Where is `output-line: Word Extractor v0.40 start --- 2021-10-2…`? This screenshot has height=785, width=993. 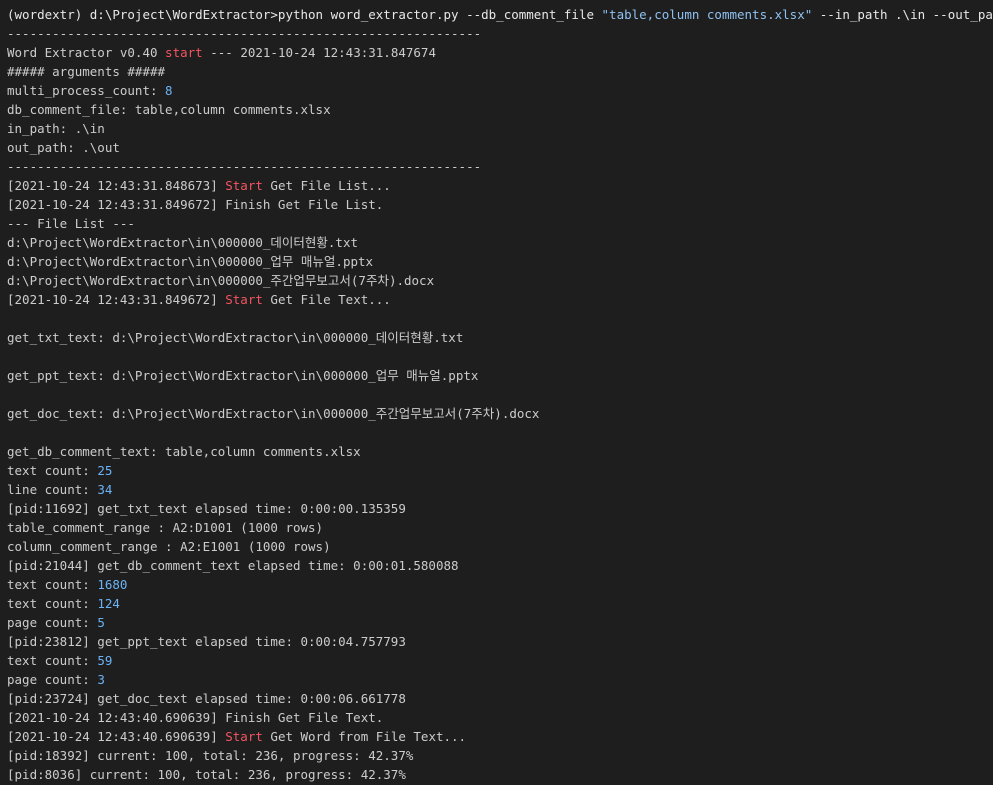
output-line: Word Extractor v0.40 start --- 2021-10-2… is located at coordinates (500, 52).